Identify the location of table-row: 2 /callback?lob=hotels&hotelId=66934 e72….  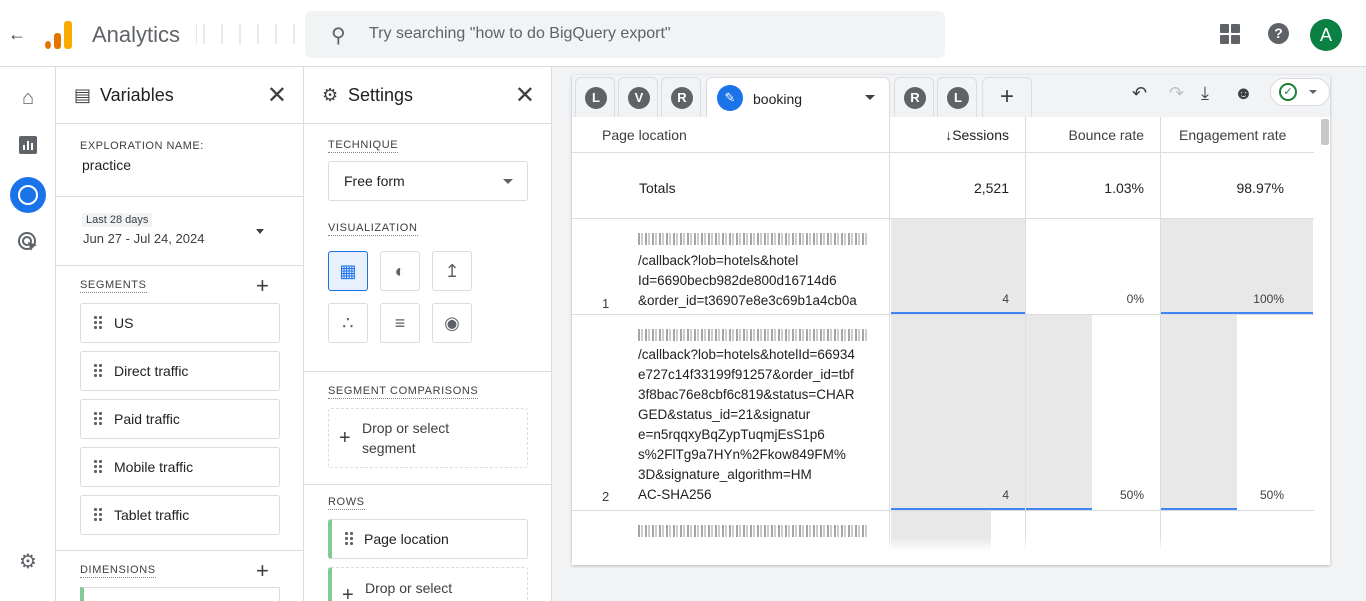
(731, 413).